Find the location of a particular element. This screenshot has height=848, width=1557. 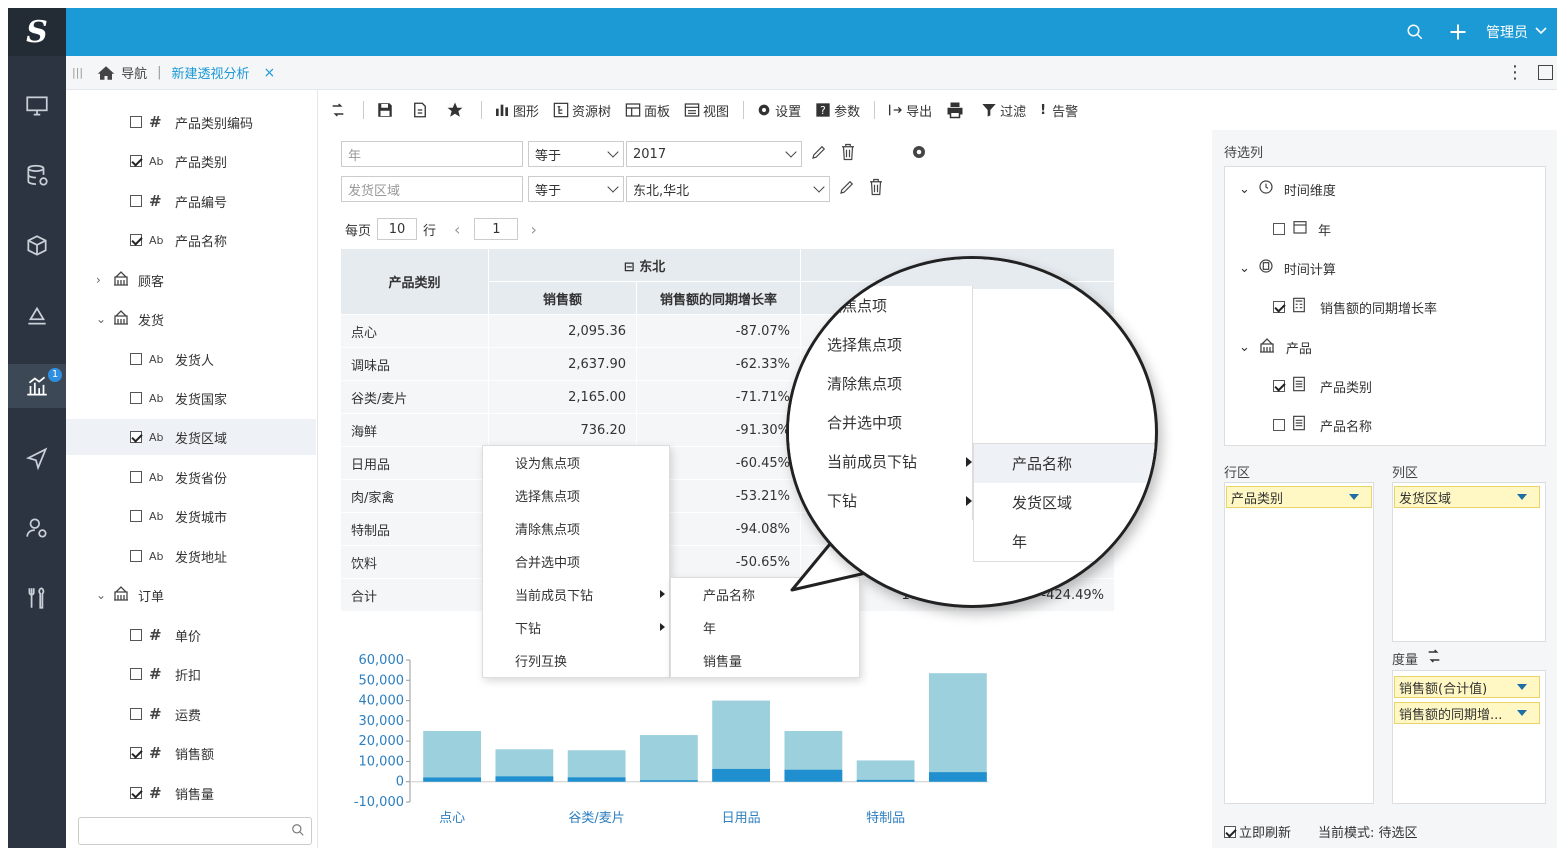

magnified-item: 下钻 is located at coordinates (880, 500).